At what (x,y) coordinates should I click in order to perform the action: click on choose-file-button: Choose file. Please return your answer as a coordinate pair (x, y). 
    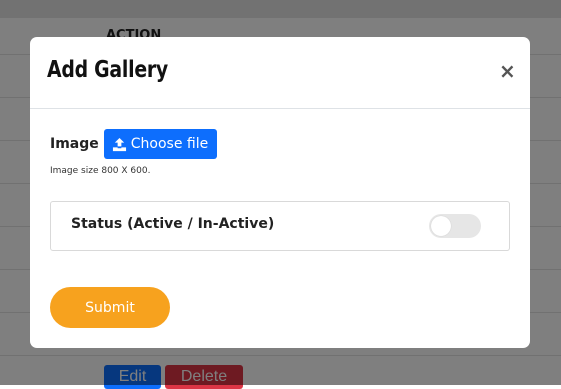
    Looking at the image, I should click on (160, 144).